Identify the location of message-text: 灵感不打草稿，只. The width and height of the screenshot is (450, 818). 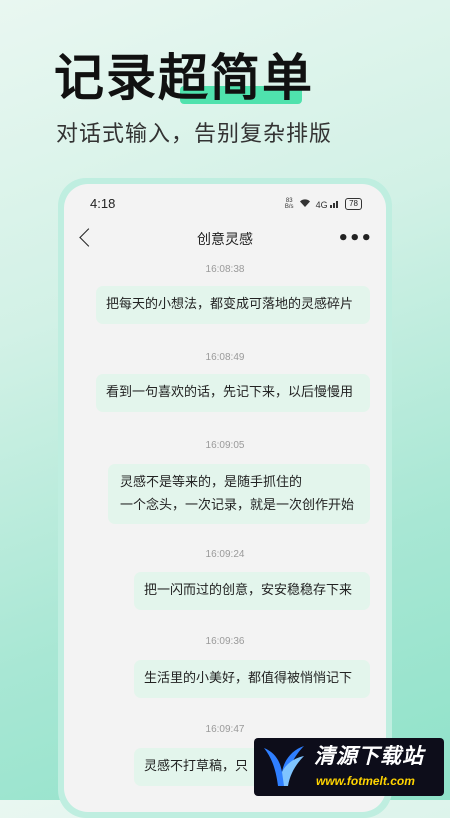
(196, 766).